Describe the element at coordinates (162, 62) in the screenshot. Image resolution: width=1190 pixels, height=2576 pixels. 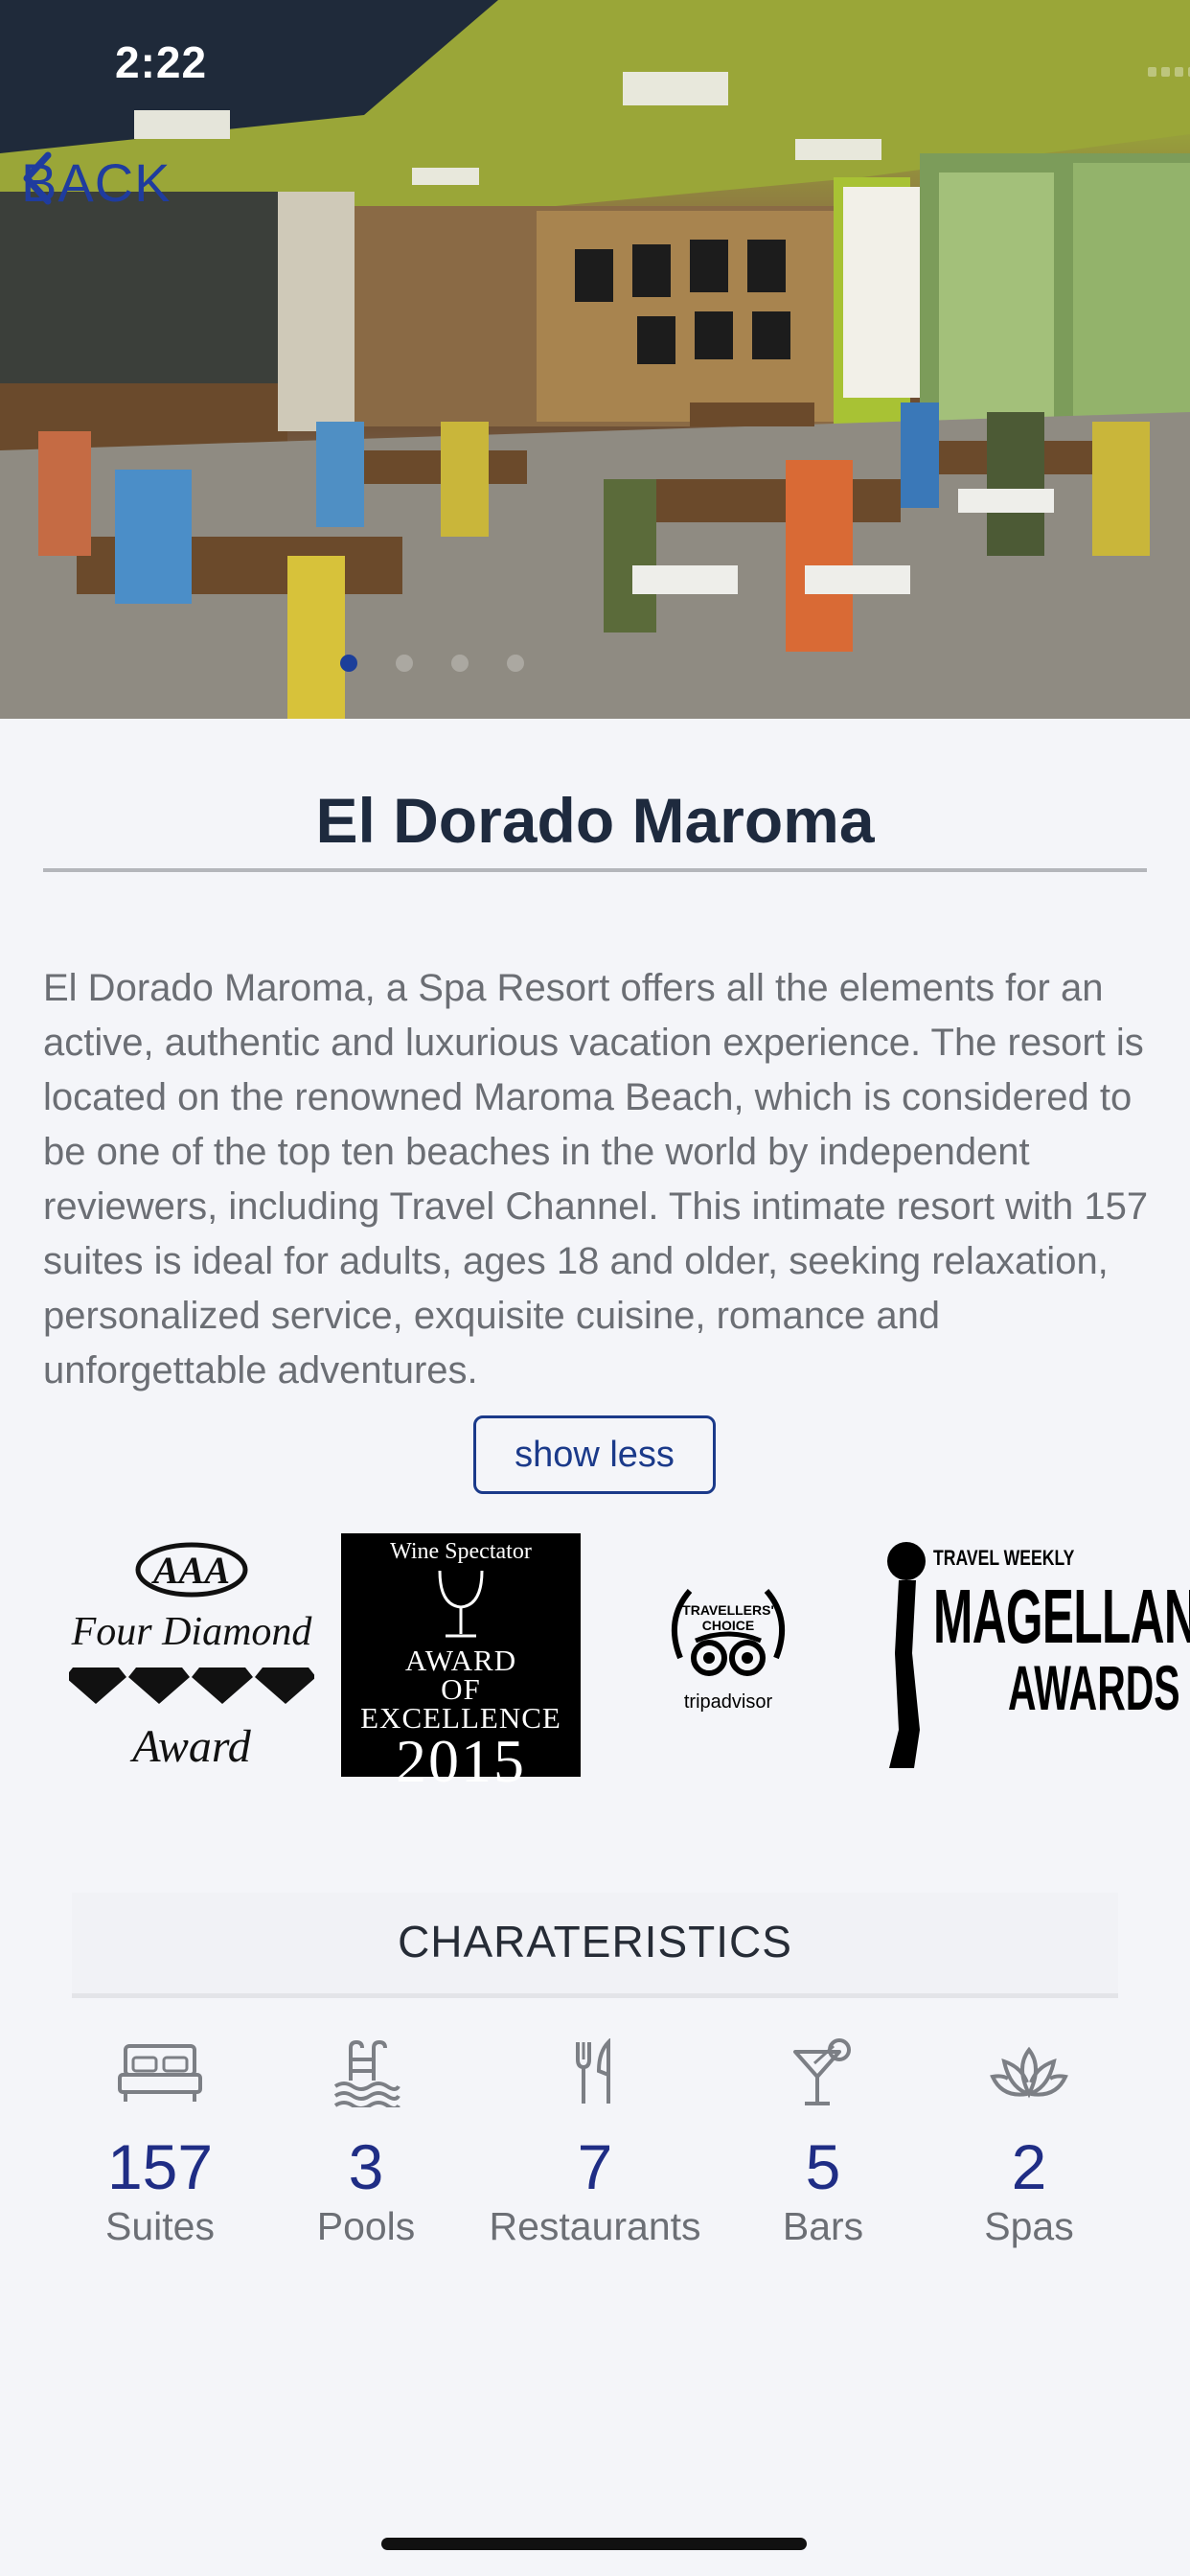
I see `status-time: 2:22` at that location.